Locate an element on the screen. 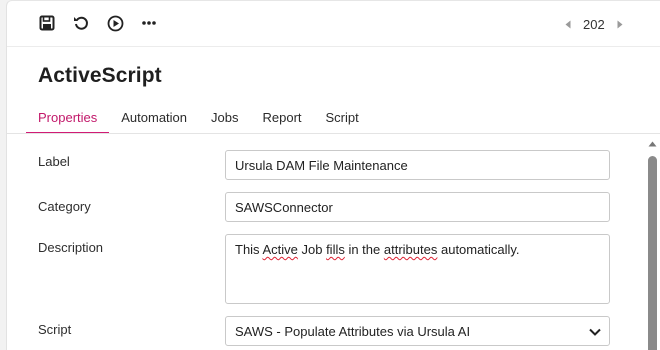 This screenshot has width=660, height=350. script-select: SAWS - Populate Attributes via Ursula AI is located at coordinates (417, 331).